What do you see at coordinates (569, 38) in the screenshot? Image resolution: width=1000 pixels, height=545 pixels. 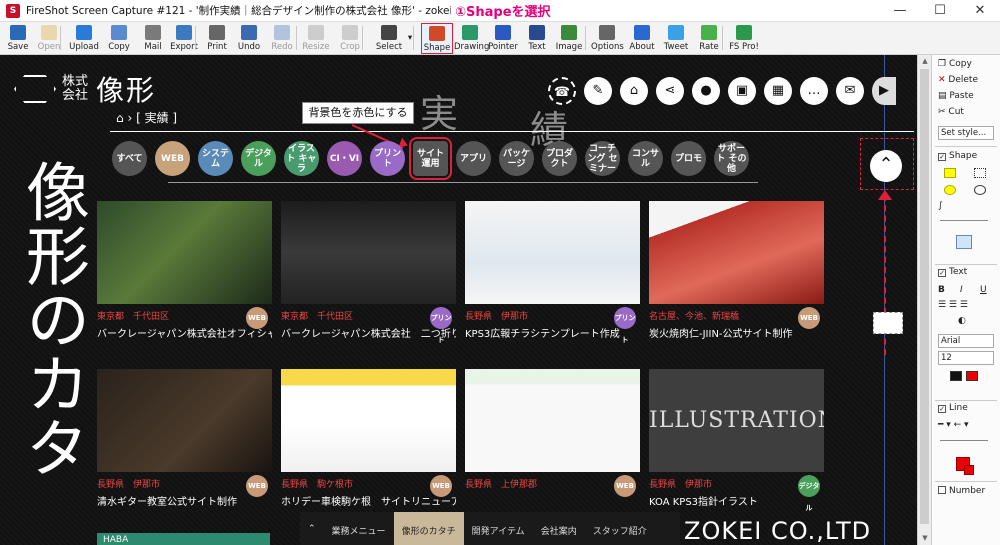 I see `image-button: Image` at bounding box center [569, 38].